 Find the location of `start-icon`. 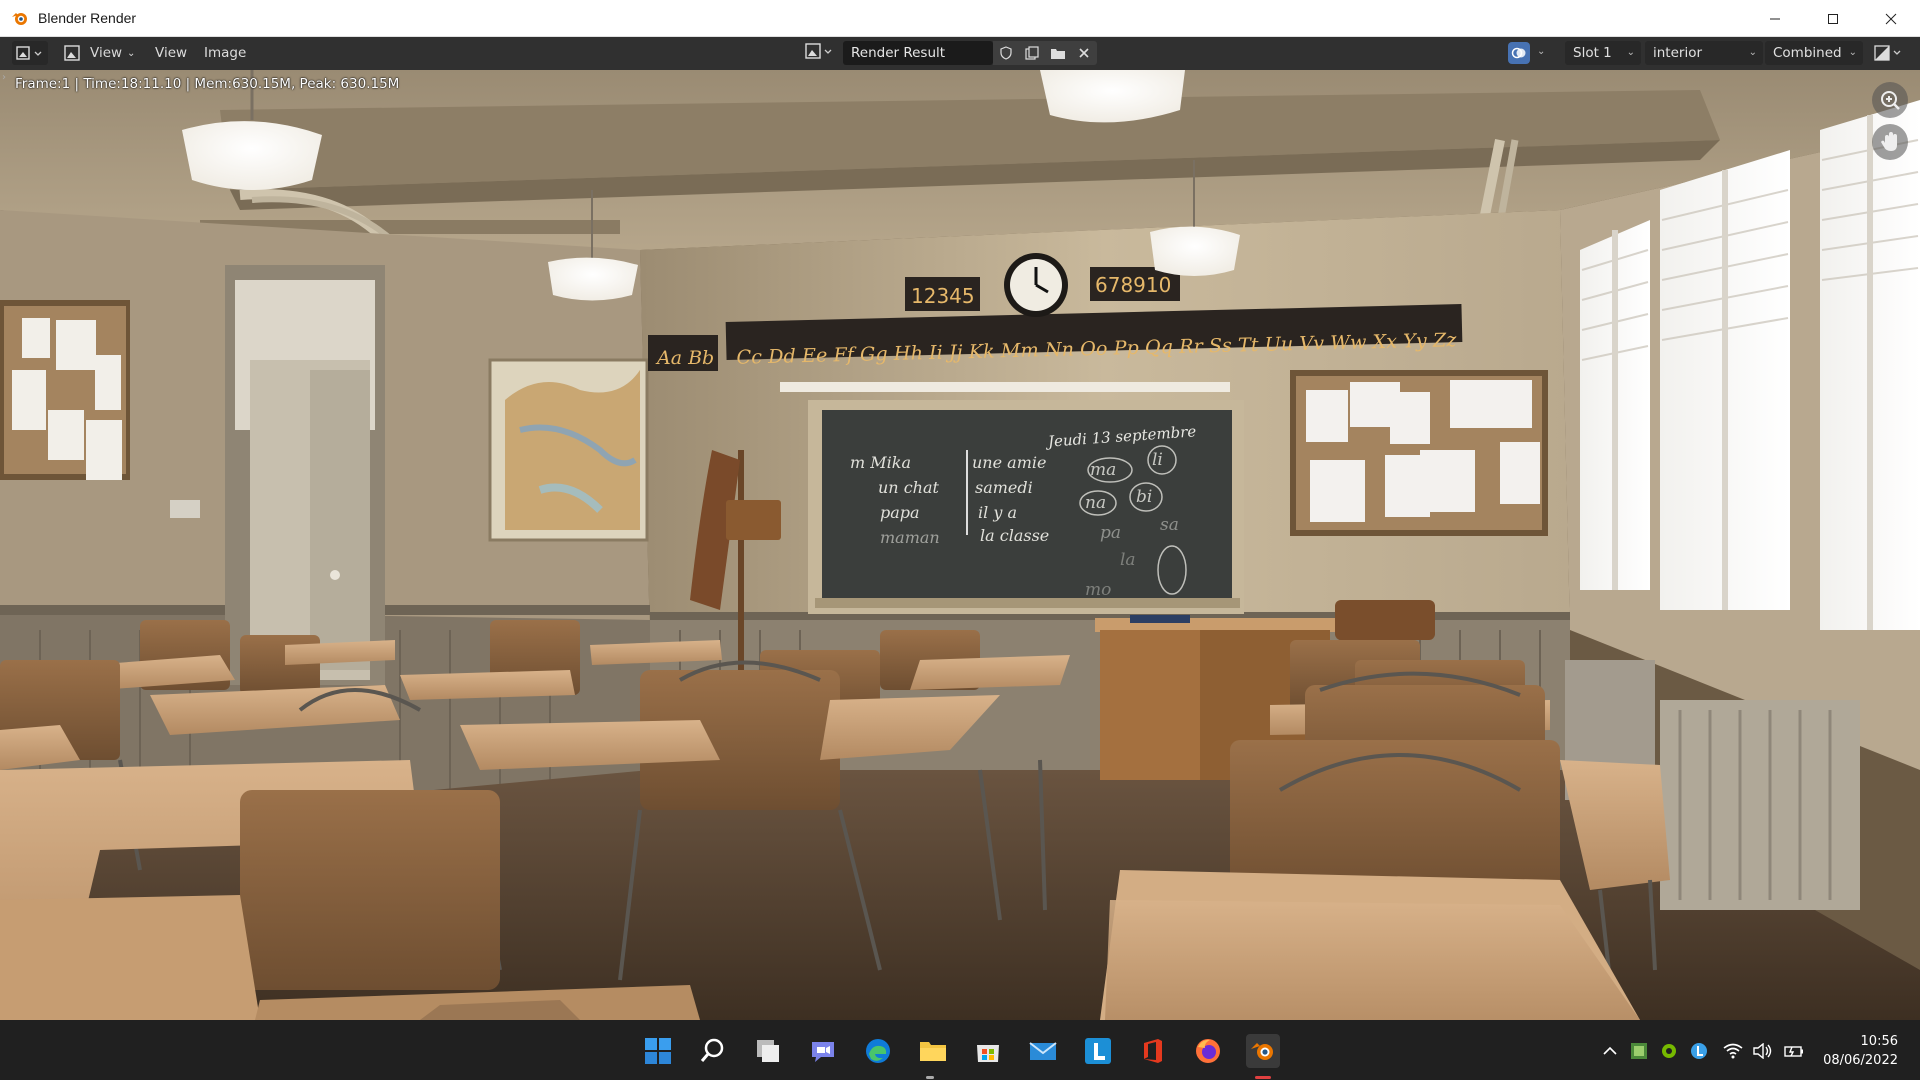

start-icon is located at coordinates (658, 1051).